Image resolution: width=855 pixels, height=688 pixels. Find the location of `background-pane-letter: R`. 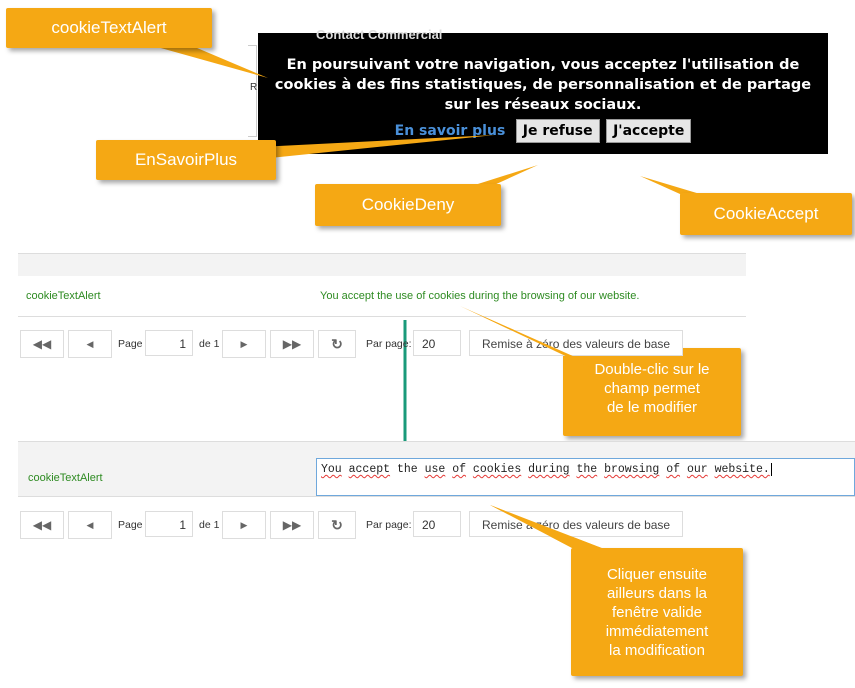

background-pane-letter: R is located at coordinates (254, 87).